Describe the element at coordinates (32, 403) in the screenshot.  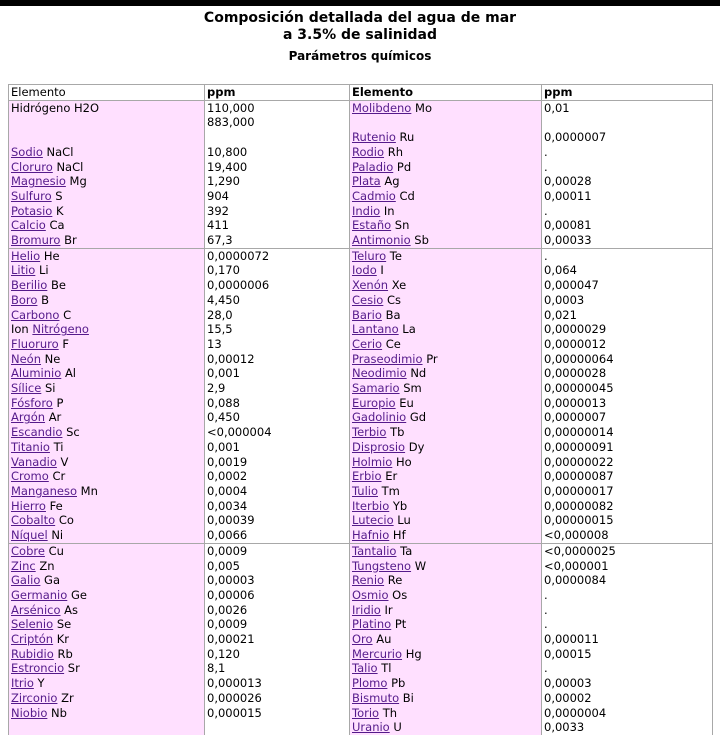
I see `element-link: Fósforo` at that location.